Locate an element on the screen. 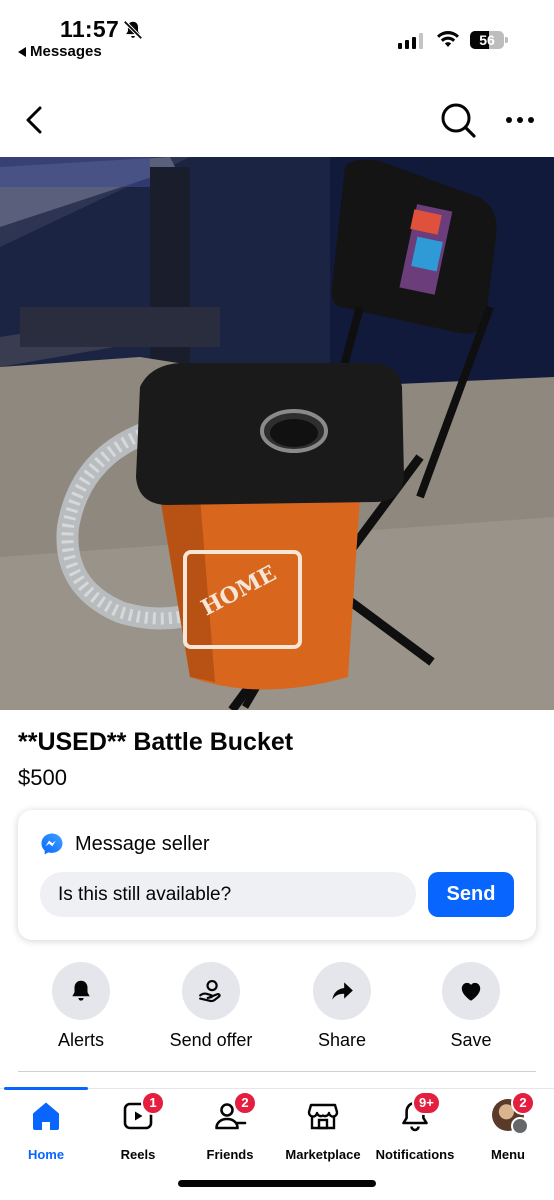 This screenshot has width=554, height=1200. active-tab-indicator is located at coordinates (46, 1088).